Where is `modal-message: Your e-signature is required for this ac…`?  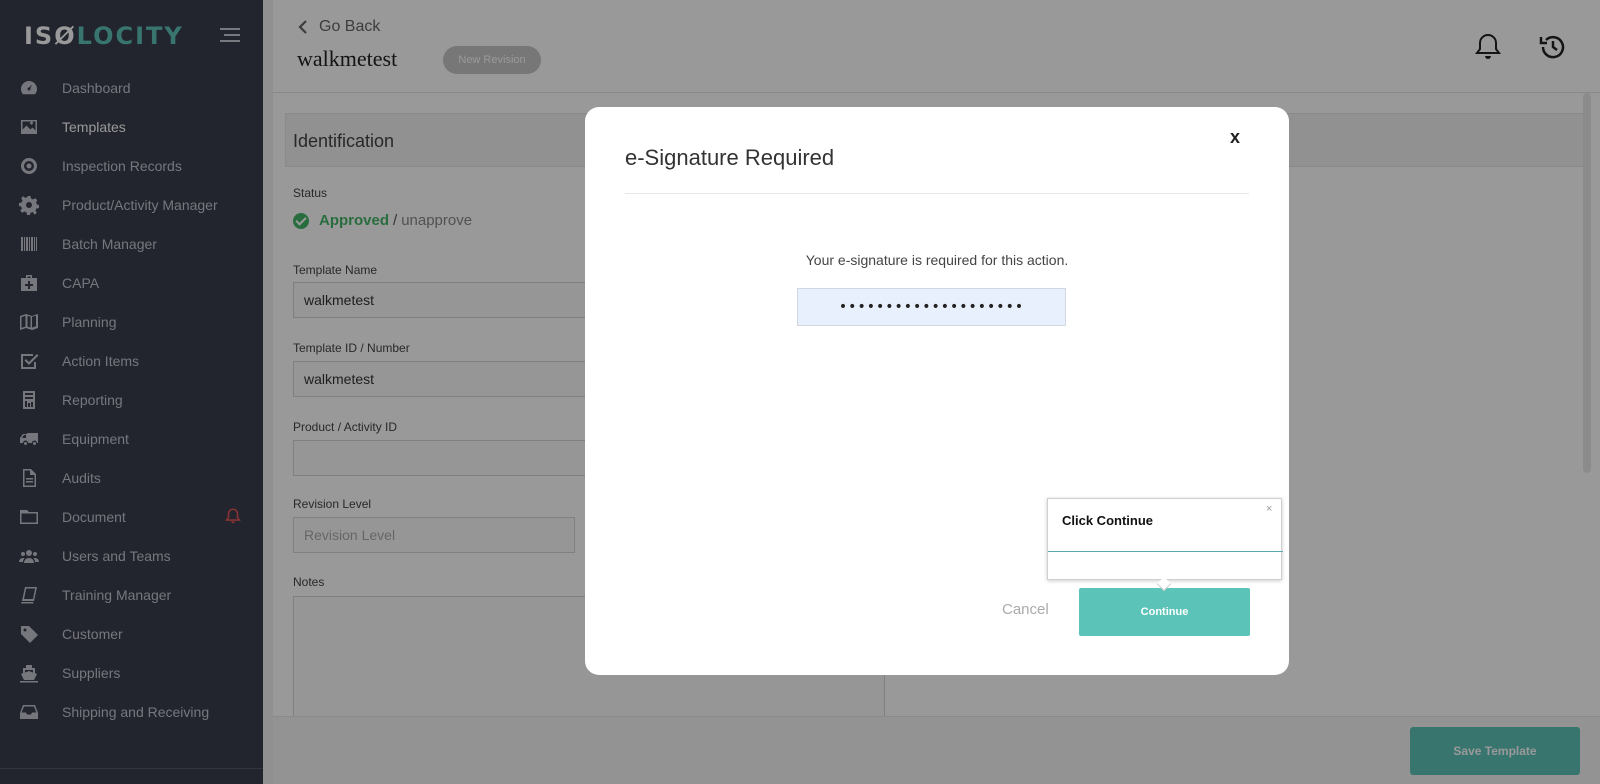 modal-message: Your e-signature is required for this ac… is located at coordinates (937, 260).